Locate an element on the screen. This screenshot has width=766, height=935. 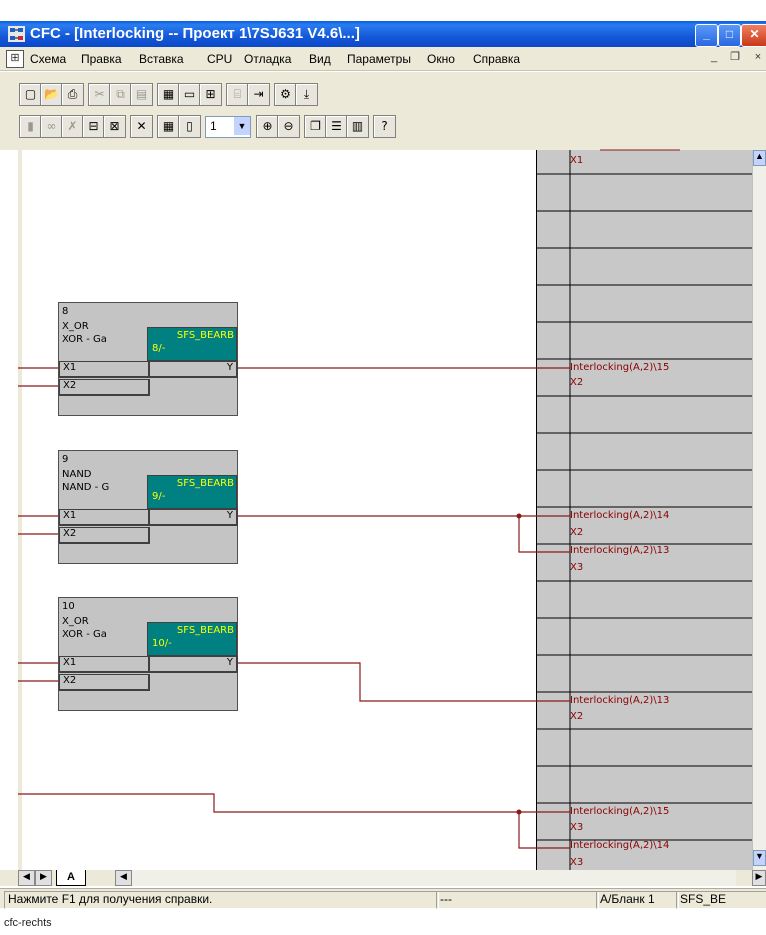
block-number: 10 is located at coordinates (68, 606).